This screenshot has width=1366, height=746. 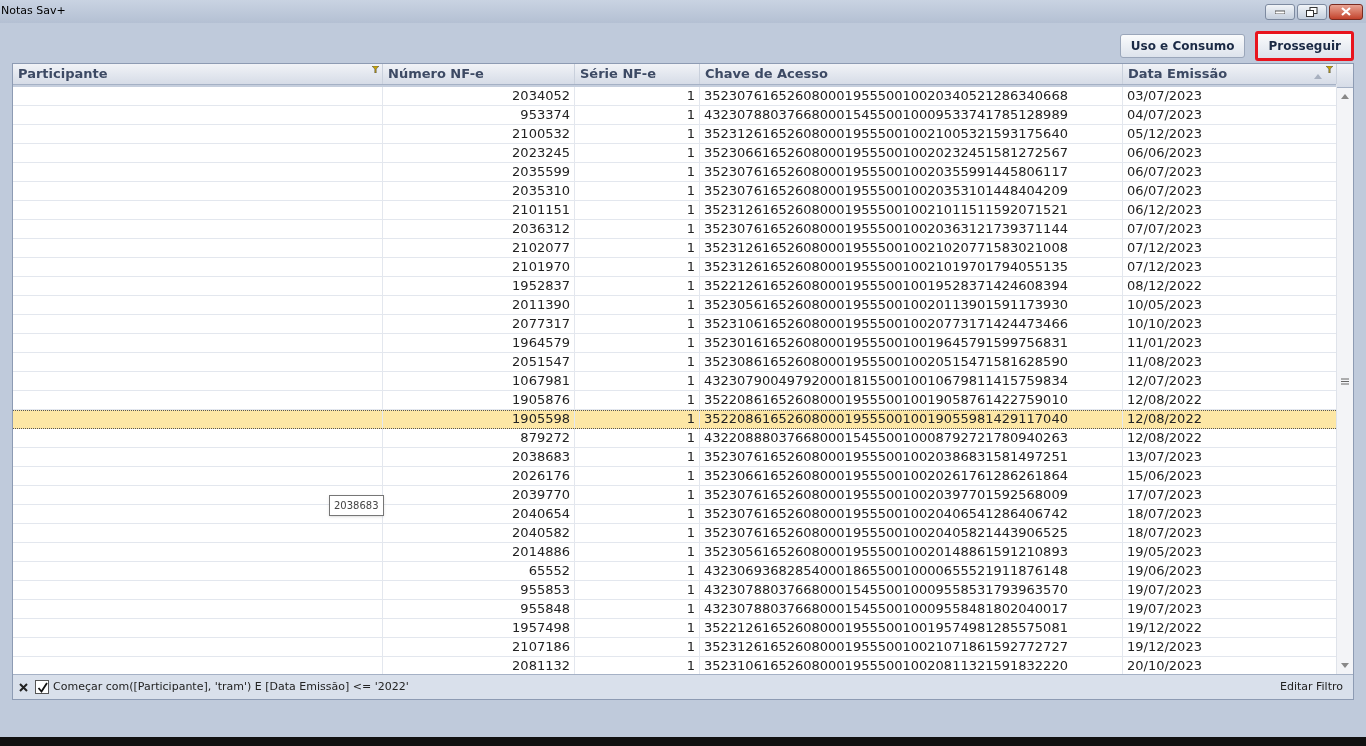 I want to click on restore-button, so click(x=1312, y=11).